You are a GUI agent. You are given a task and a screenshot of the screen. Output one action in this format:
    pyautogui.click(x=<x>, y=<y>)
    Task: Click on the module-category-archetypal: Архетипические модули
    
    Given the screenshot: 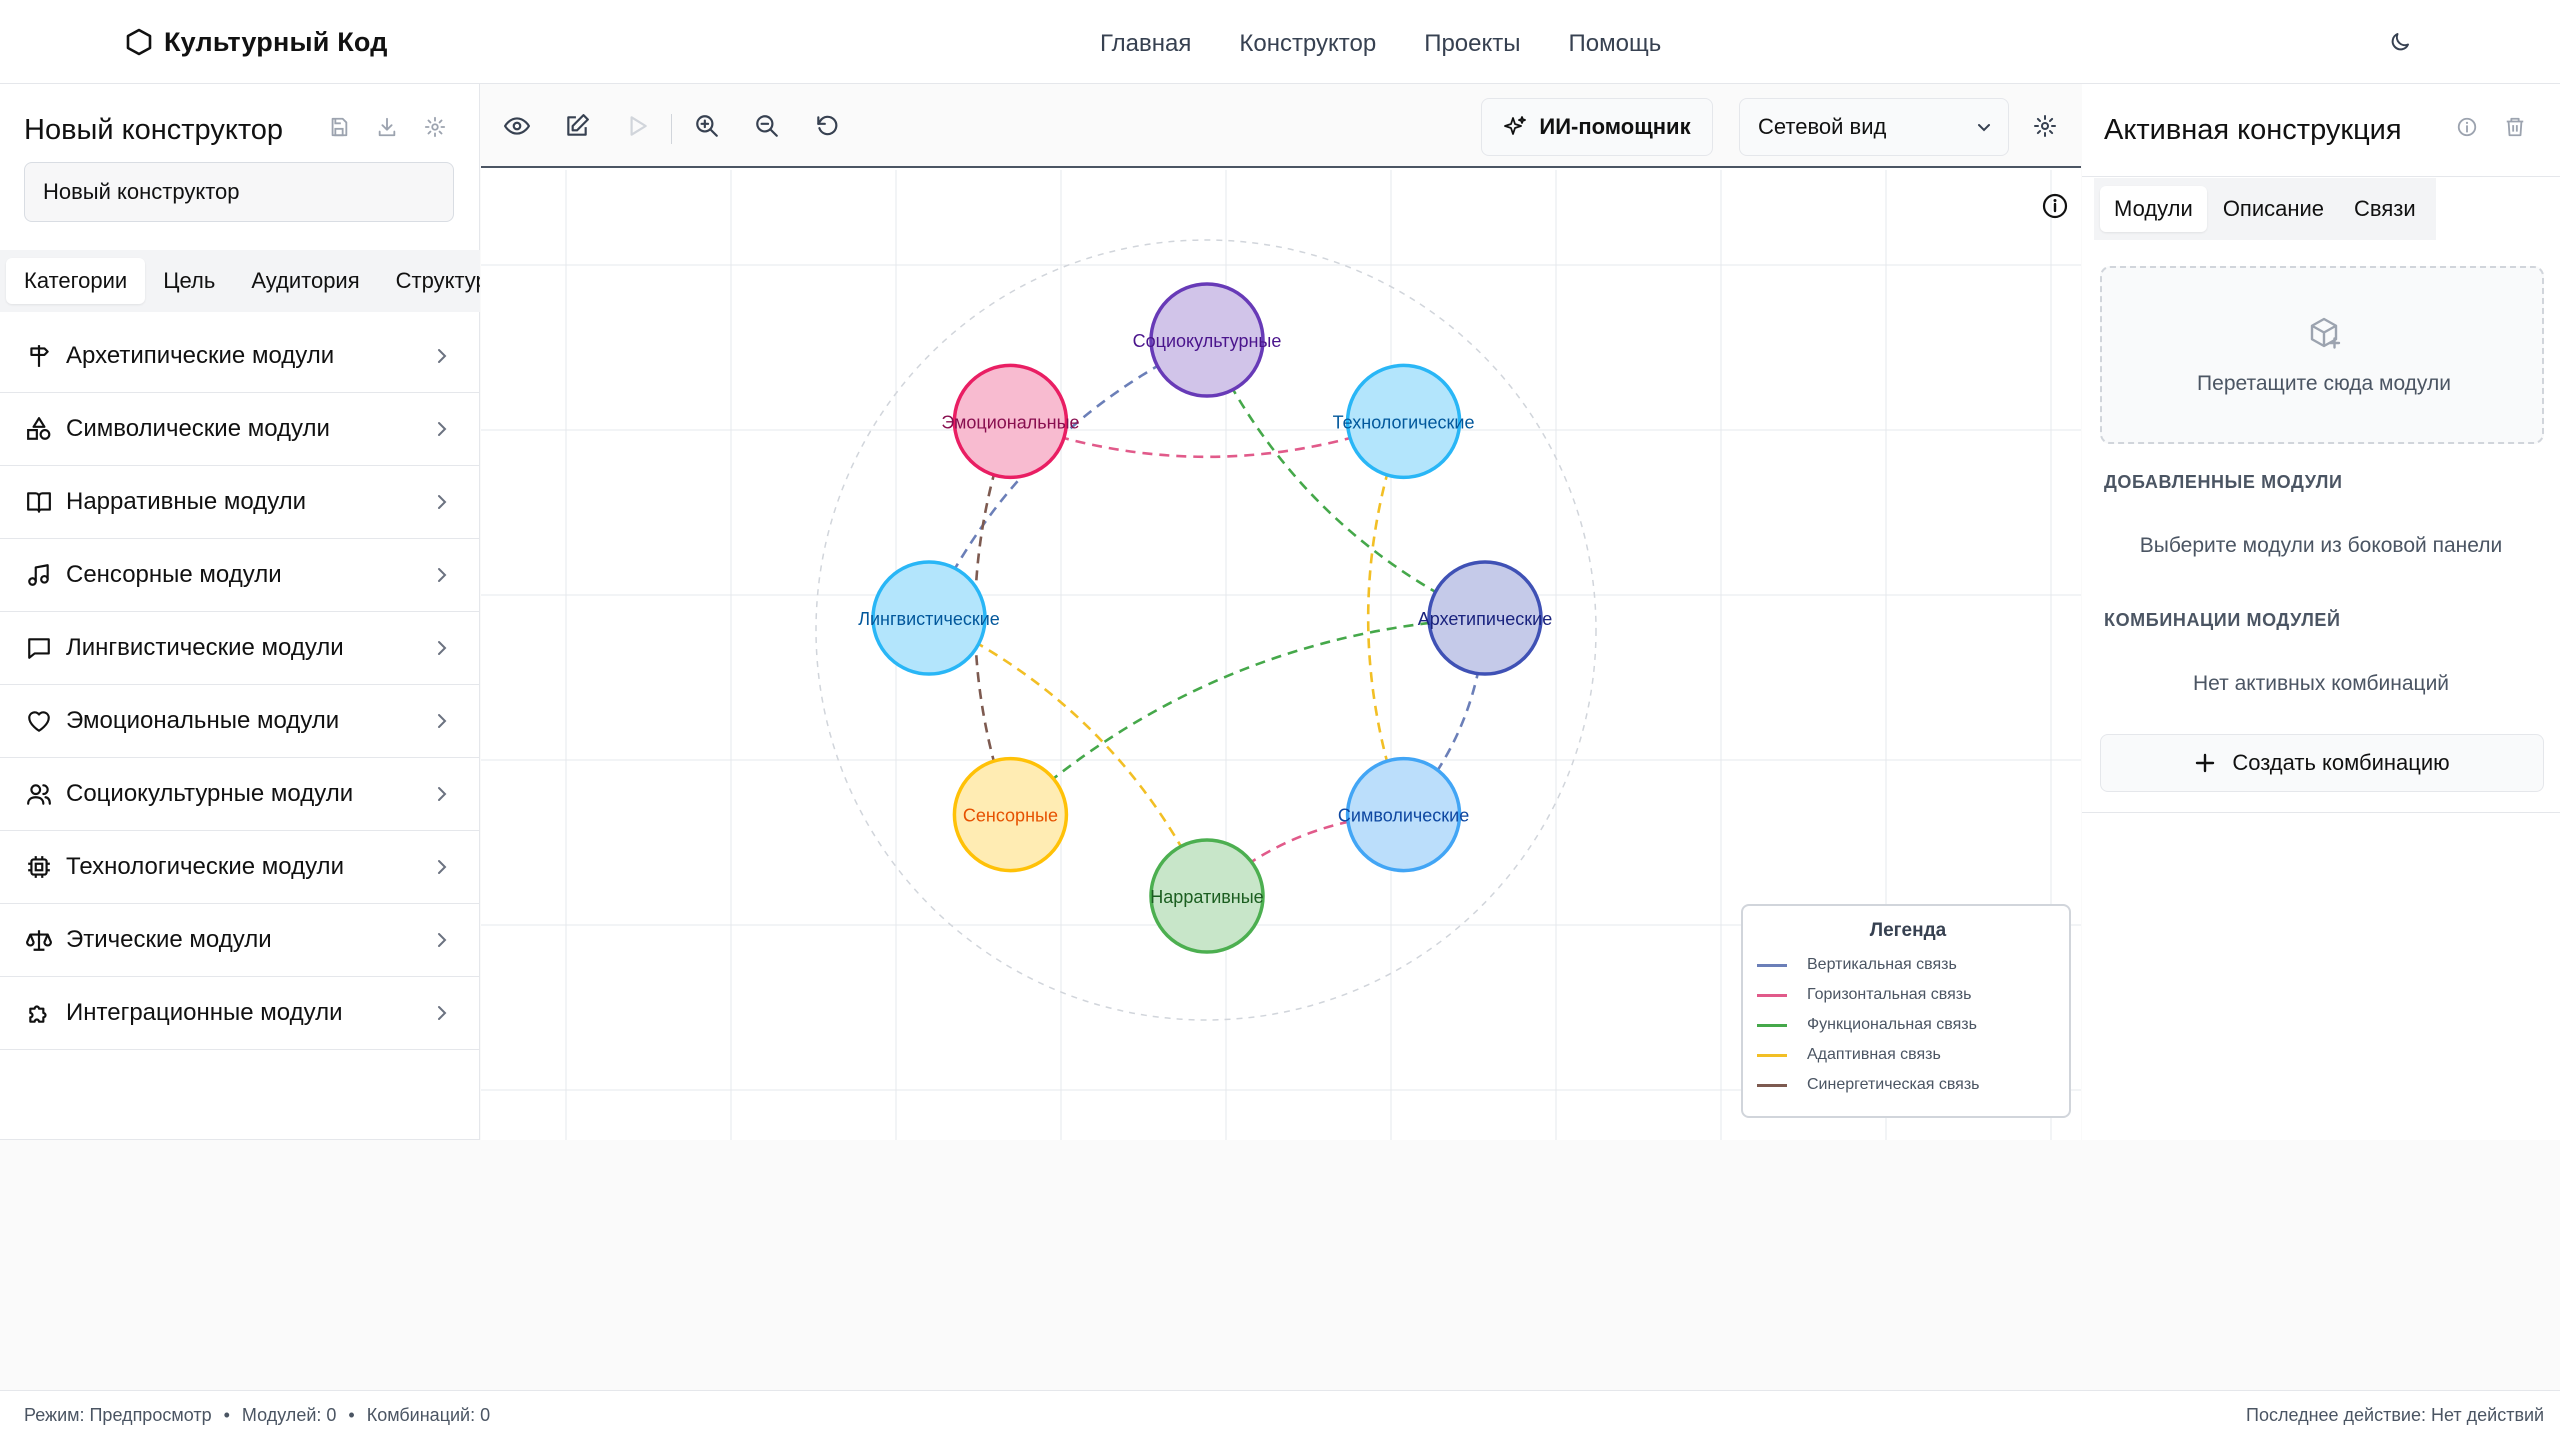 What is the action you would take?
    pyautogui.click(x=240, y=356)
    